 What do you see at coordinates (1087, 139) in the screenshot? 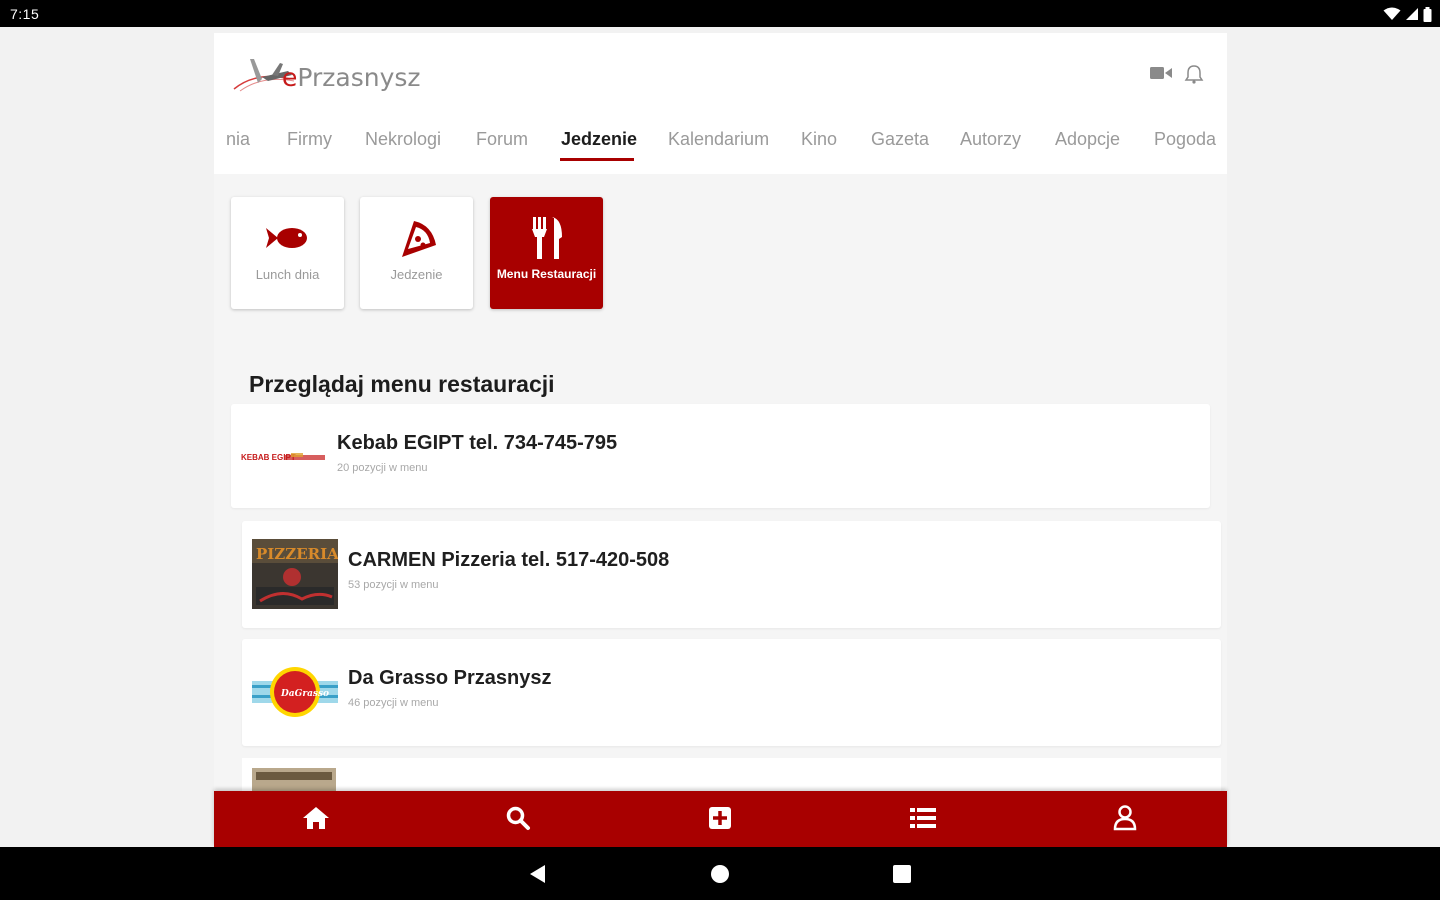
I see `nav-item-adopcje: Adopcje` at bounding box center [1087, 139].